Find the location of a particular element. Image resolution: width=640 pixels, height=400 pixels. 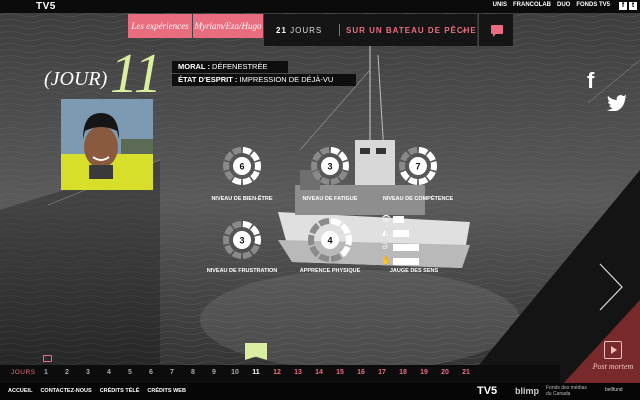

gauge-value: 3 is located at coordinates (241, 241).